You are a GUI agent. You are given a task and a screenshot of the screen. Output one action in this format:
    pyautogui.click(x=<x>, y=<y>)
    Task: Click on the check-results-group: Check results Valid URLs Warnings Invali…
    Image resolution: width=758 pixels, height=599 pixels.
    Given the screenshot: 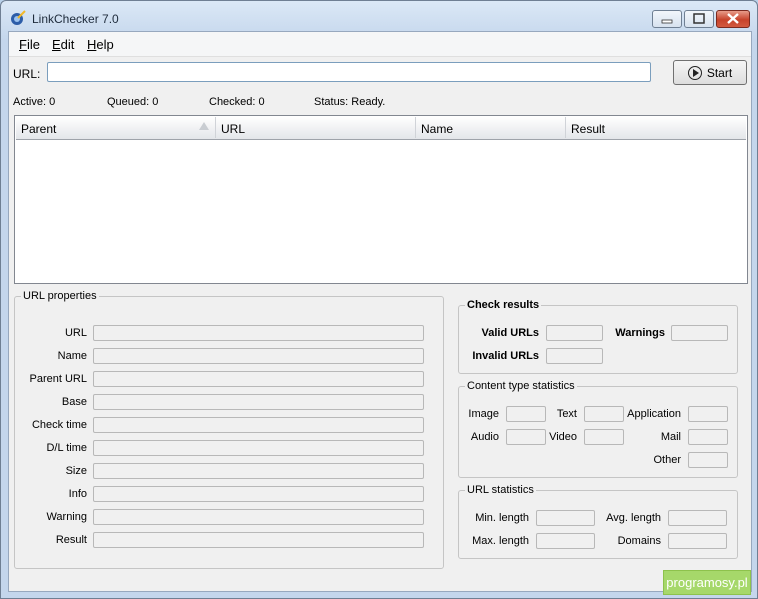 What is the action you would take?
    pyautogui.click(x=598, y=336)
    